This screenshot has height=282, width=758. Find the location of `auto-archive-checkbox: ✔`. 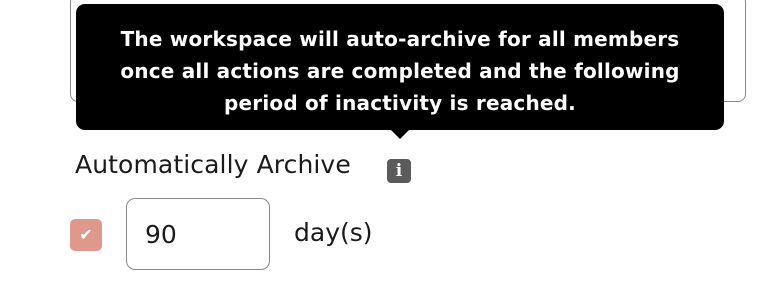

auto-archive-checkbox: ✔ is located at coordinates (86, 235).